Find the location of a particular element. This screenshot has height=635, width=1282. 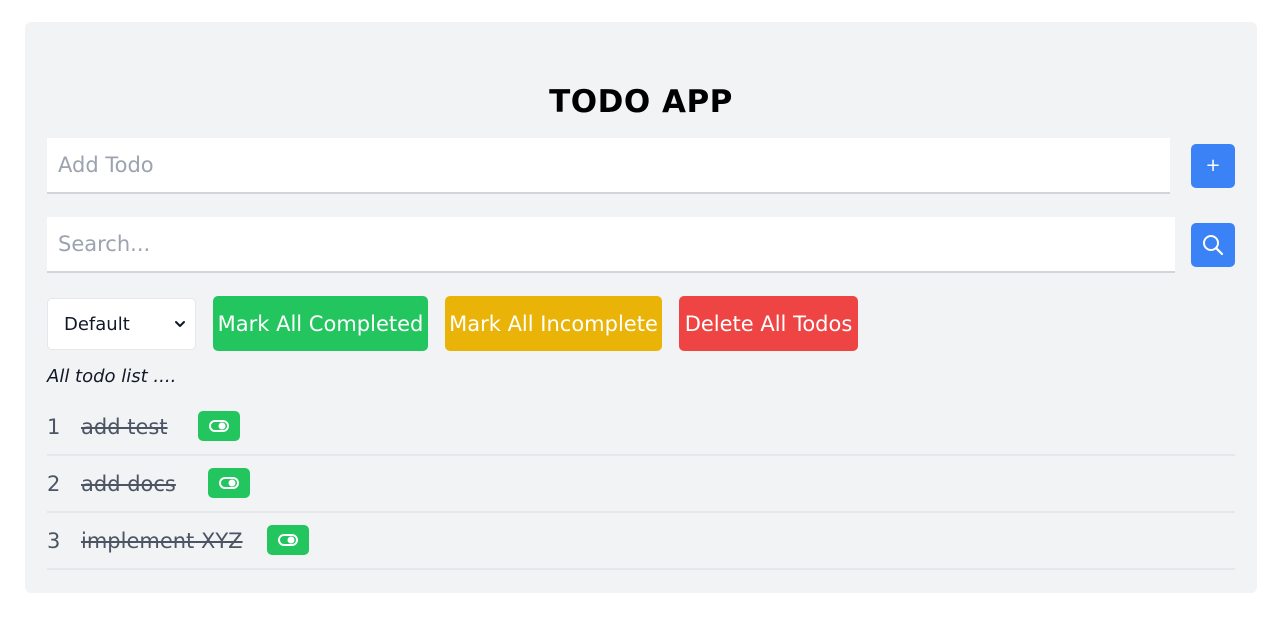

todo-number: 2 is located at coordinates (54, 484).